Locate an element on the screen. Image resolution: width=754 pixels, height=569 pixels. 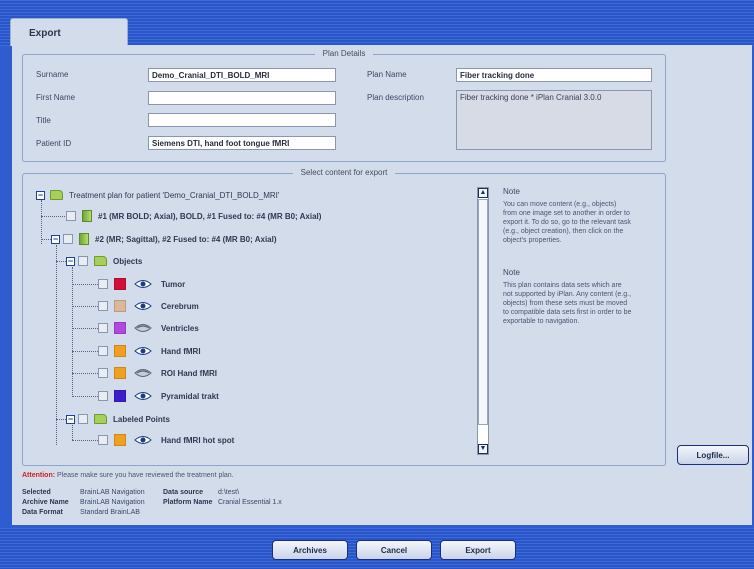
objects-checkbox is located at coordinates (83, 261).